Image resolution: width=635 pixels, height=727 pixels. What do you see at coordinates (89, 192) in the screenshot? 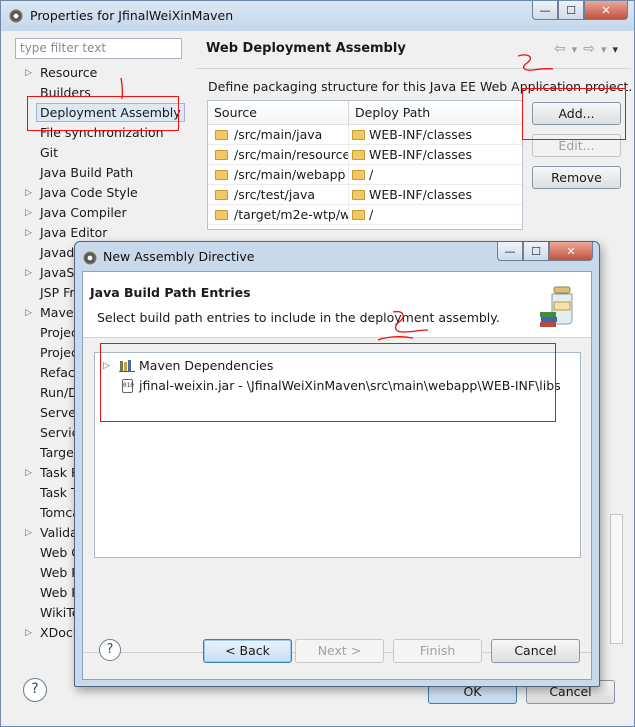
I see `tree-item-label: Java Code Style` at bounding box center [89, 192].